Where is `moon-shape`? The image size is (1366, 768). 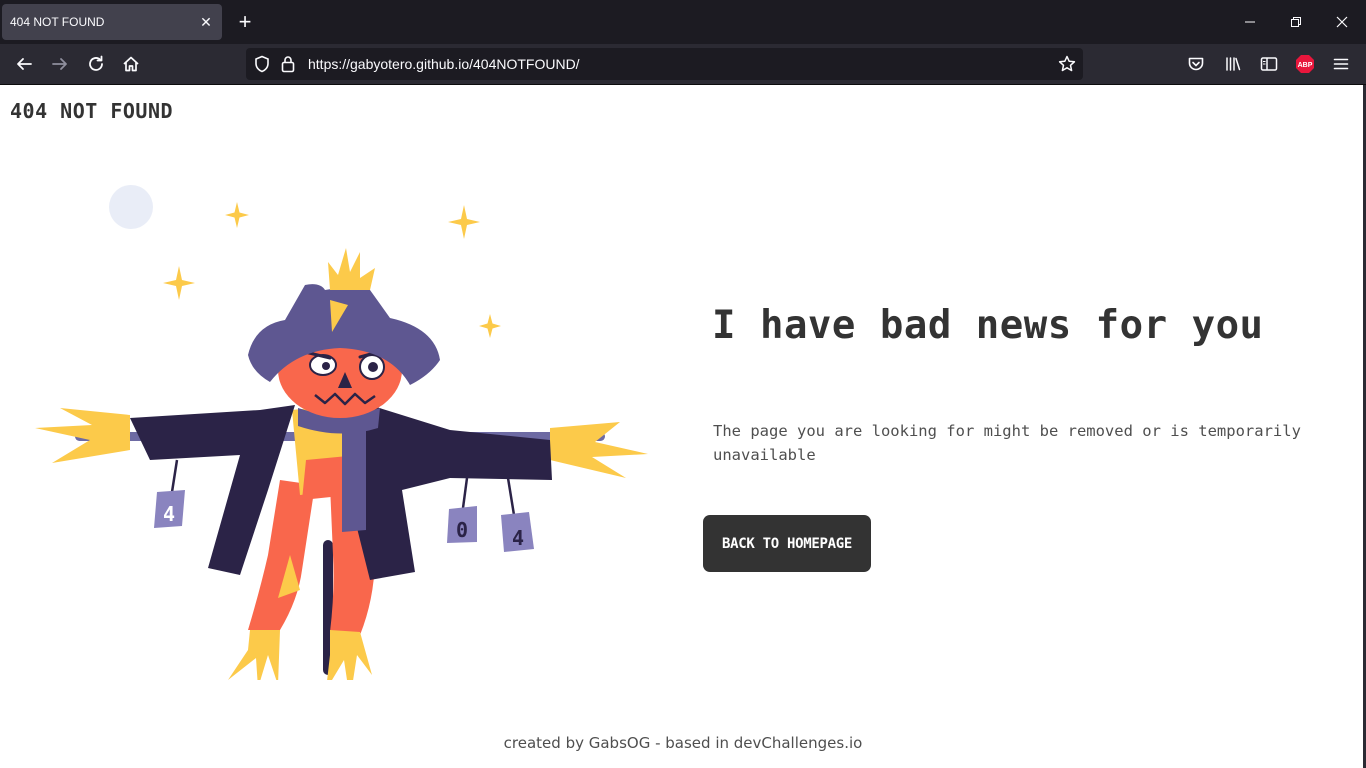 moon-shape is located at coordinates (131, 207).